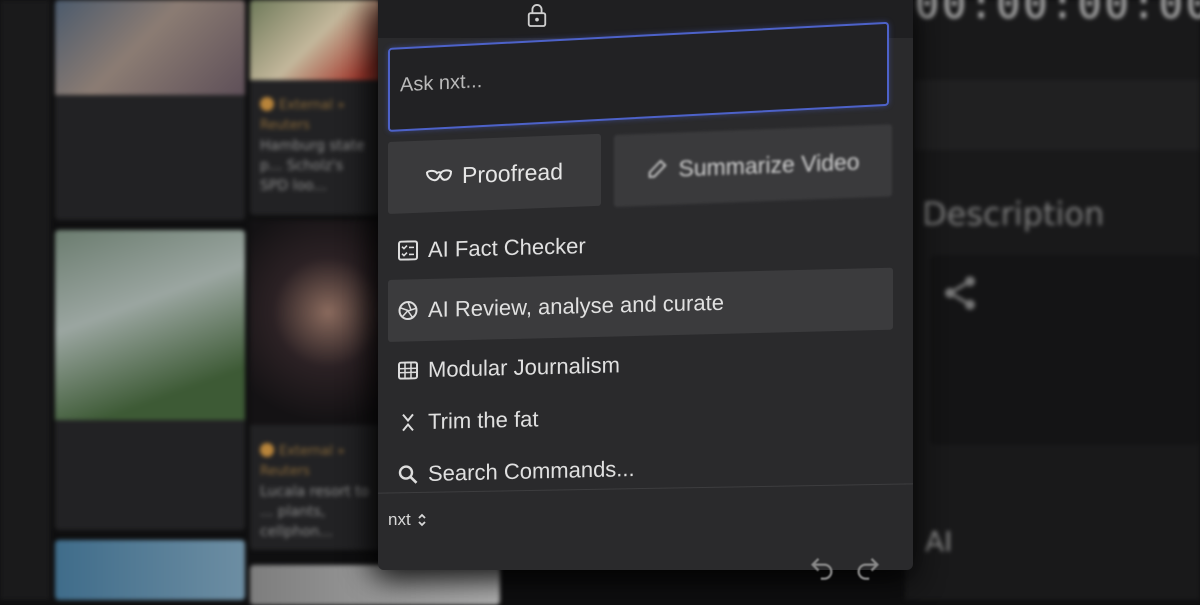 Image resolution: width=1200 pixels, height=605 pixels. What do you see at coordinates (408, 250) in the screenshot?
I see `checklist-icon` at bounding box center [408, 250].